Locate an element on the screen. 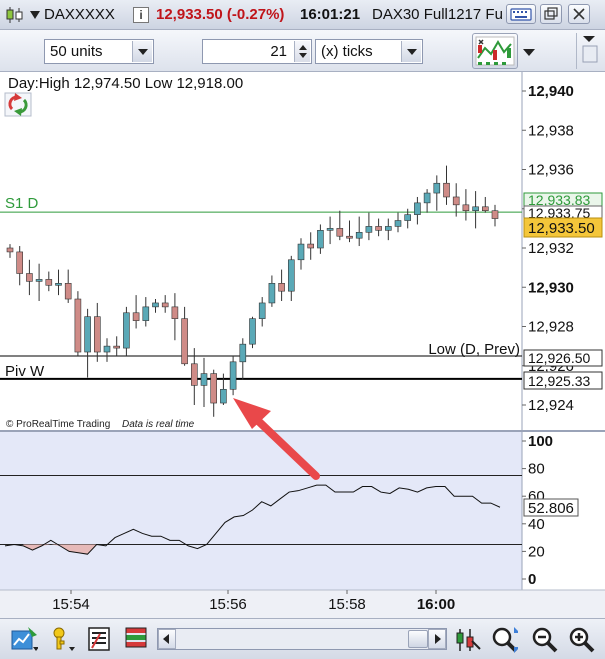 This screenshot has width=605, height=659. price-tick-label: 12,940 is located at coordinates (551, 91).